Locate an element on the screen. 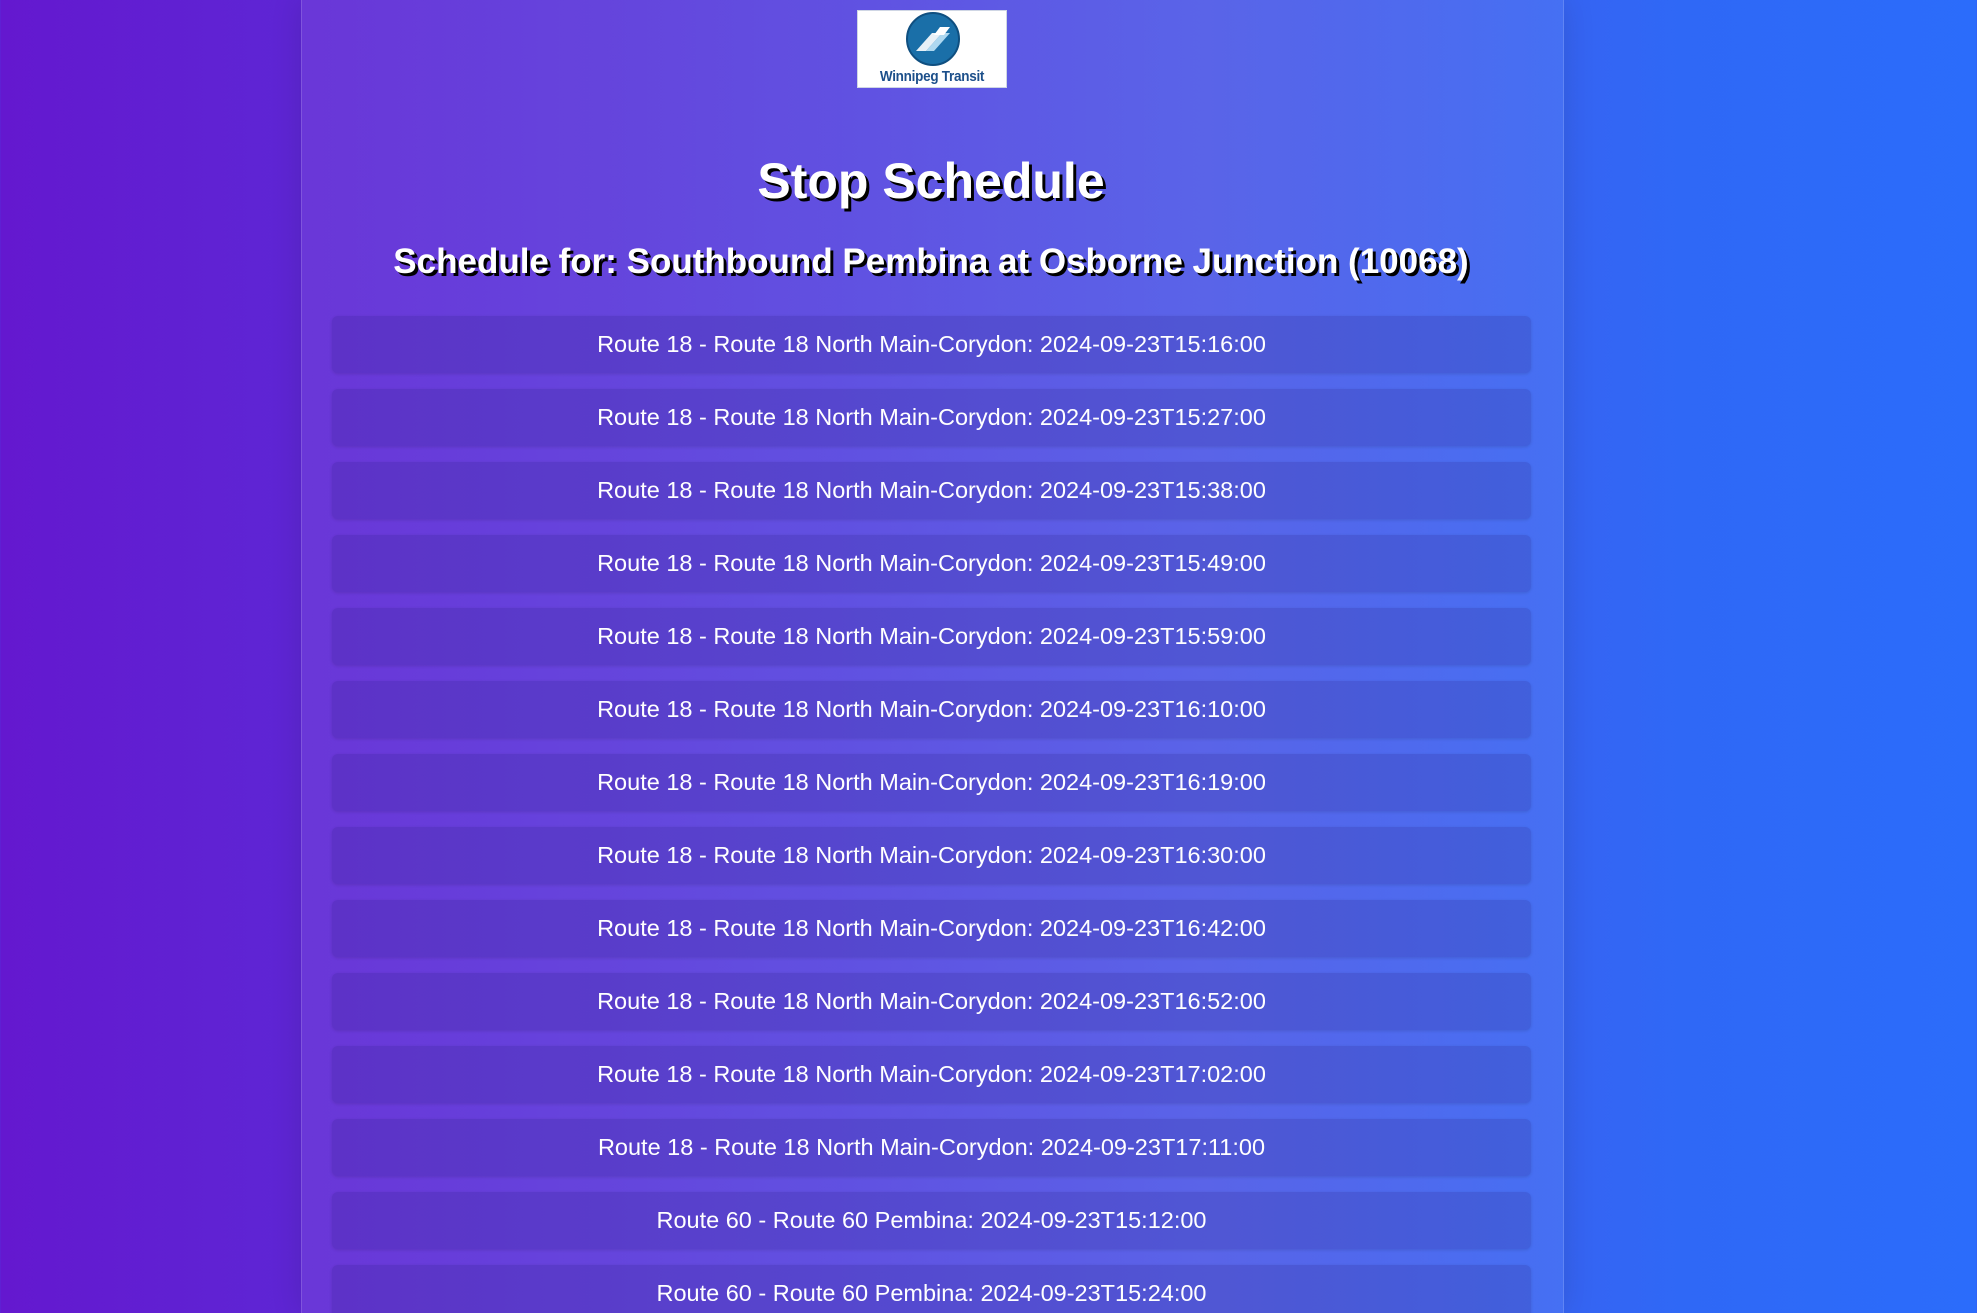 The image size is (1977, 1313). page-title: Stop Schedule is located at coordinates (931, 181).